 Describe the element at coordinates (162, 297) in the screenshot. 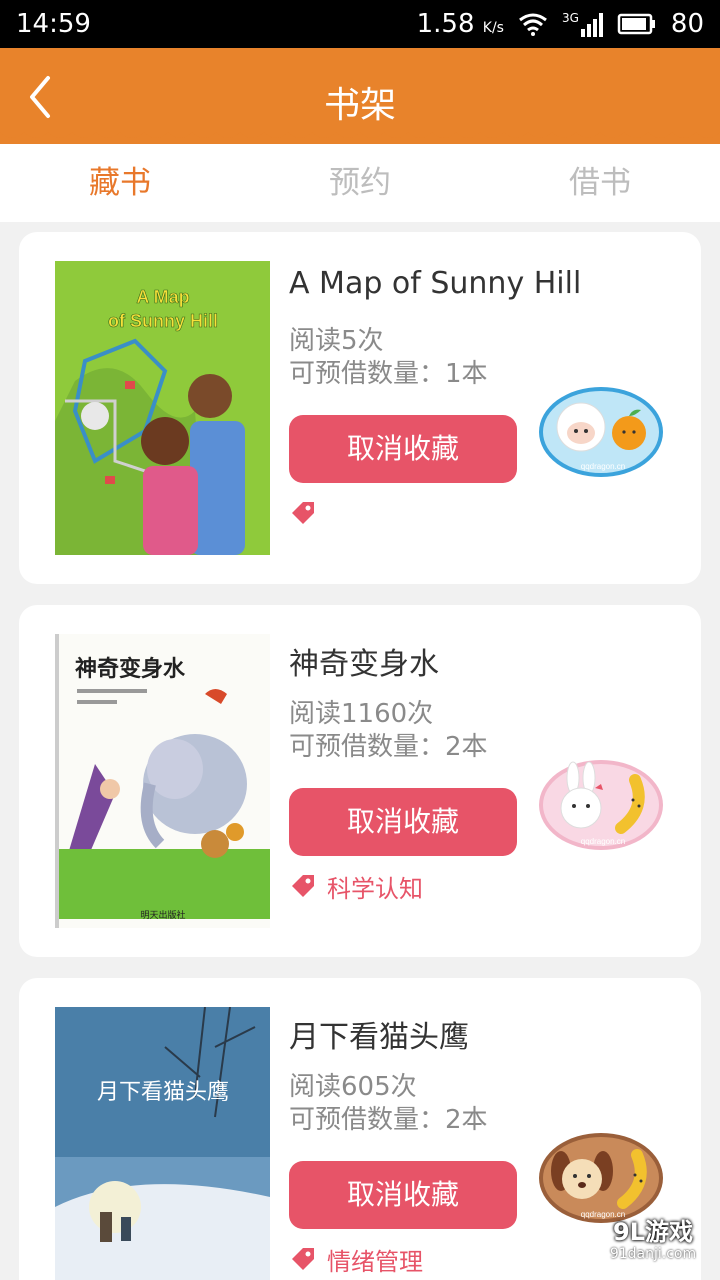

I see `cover-title-line-1: A Map` at that location.